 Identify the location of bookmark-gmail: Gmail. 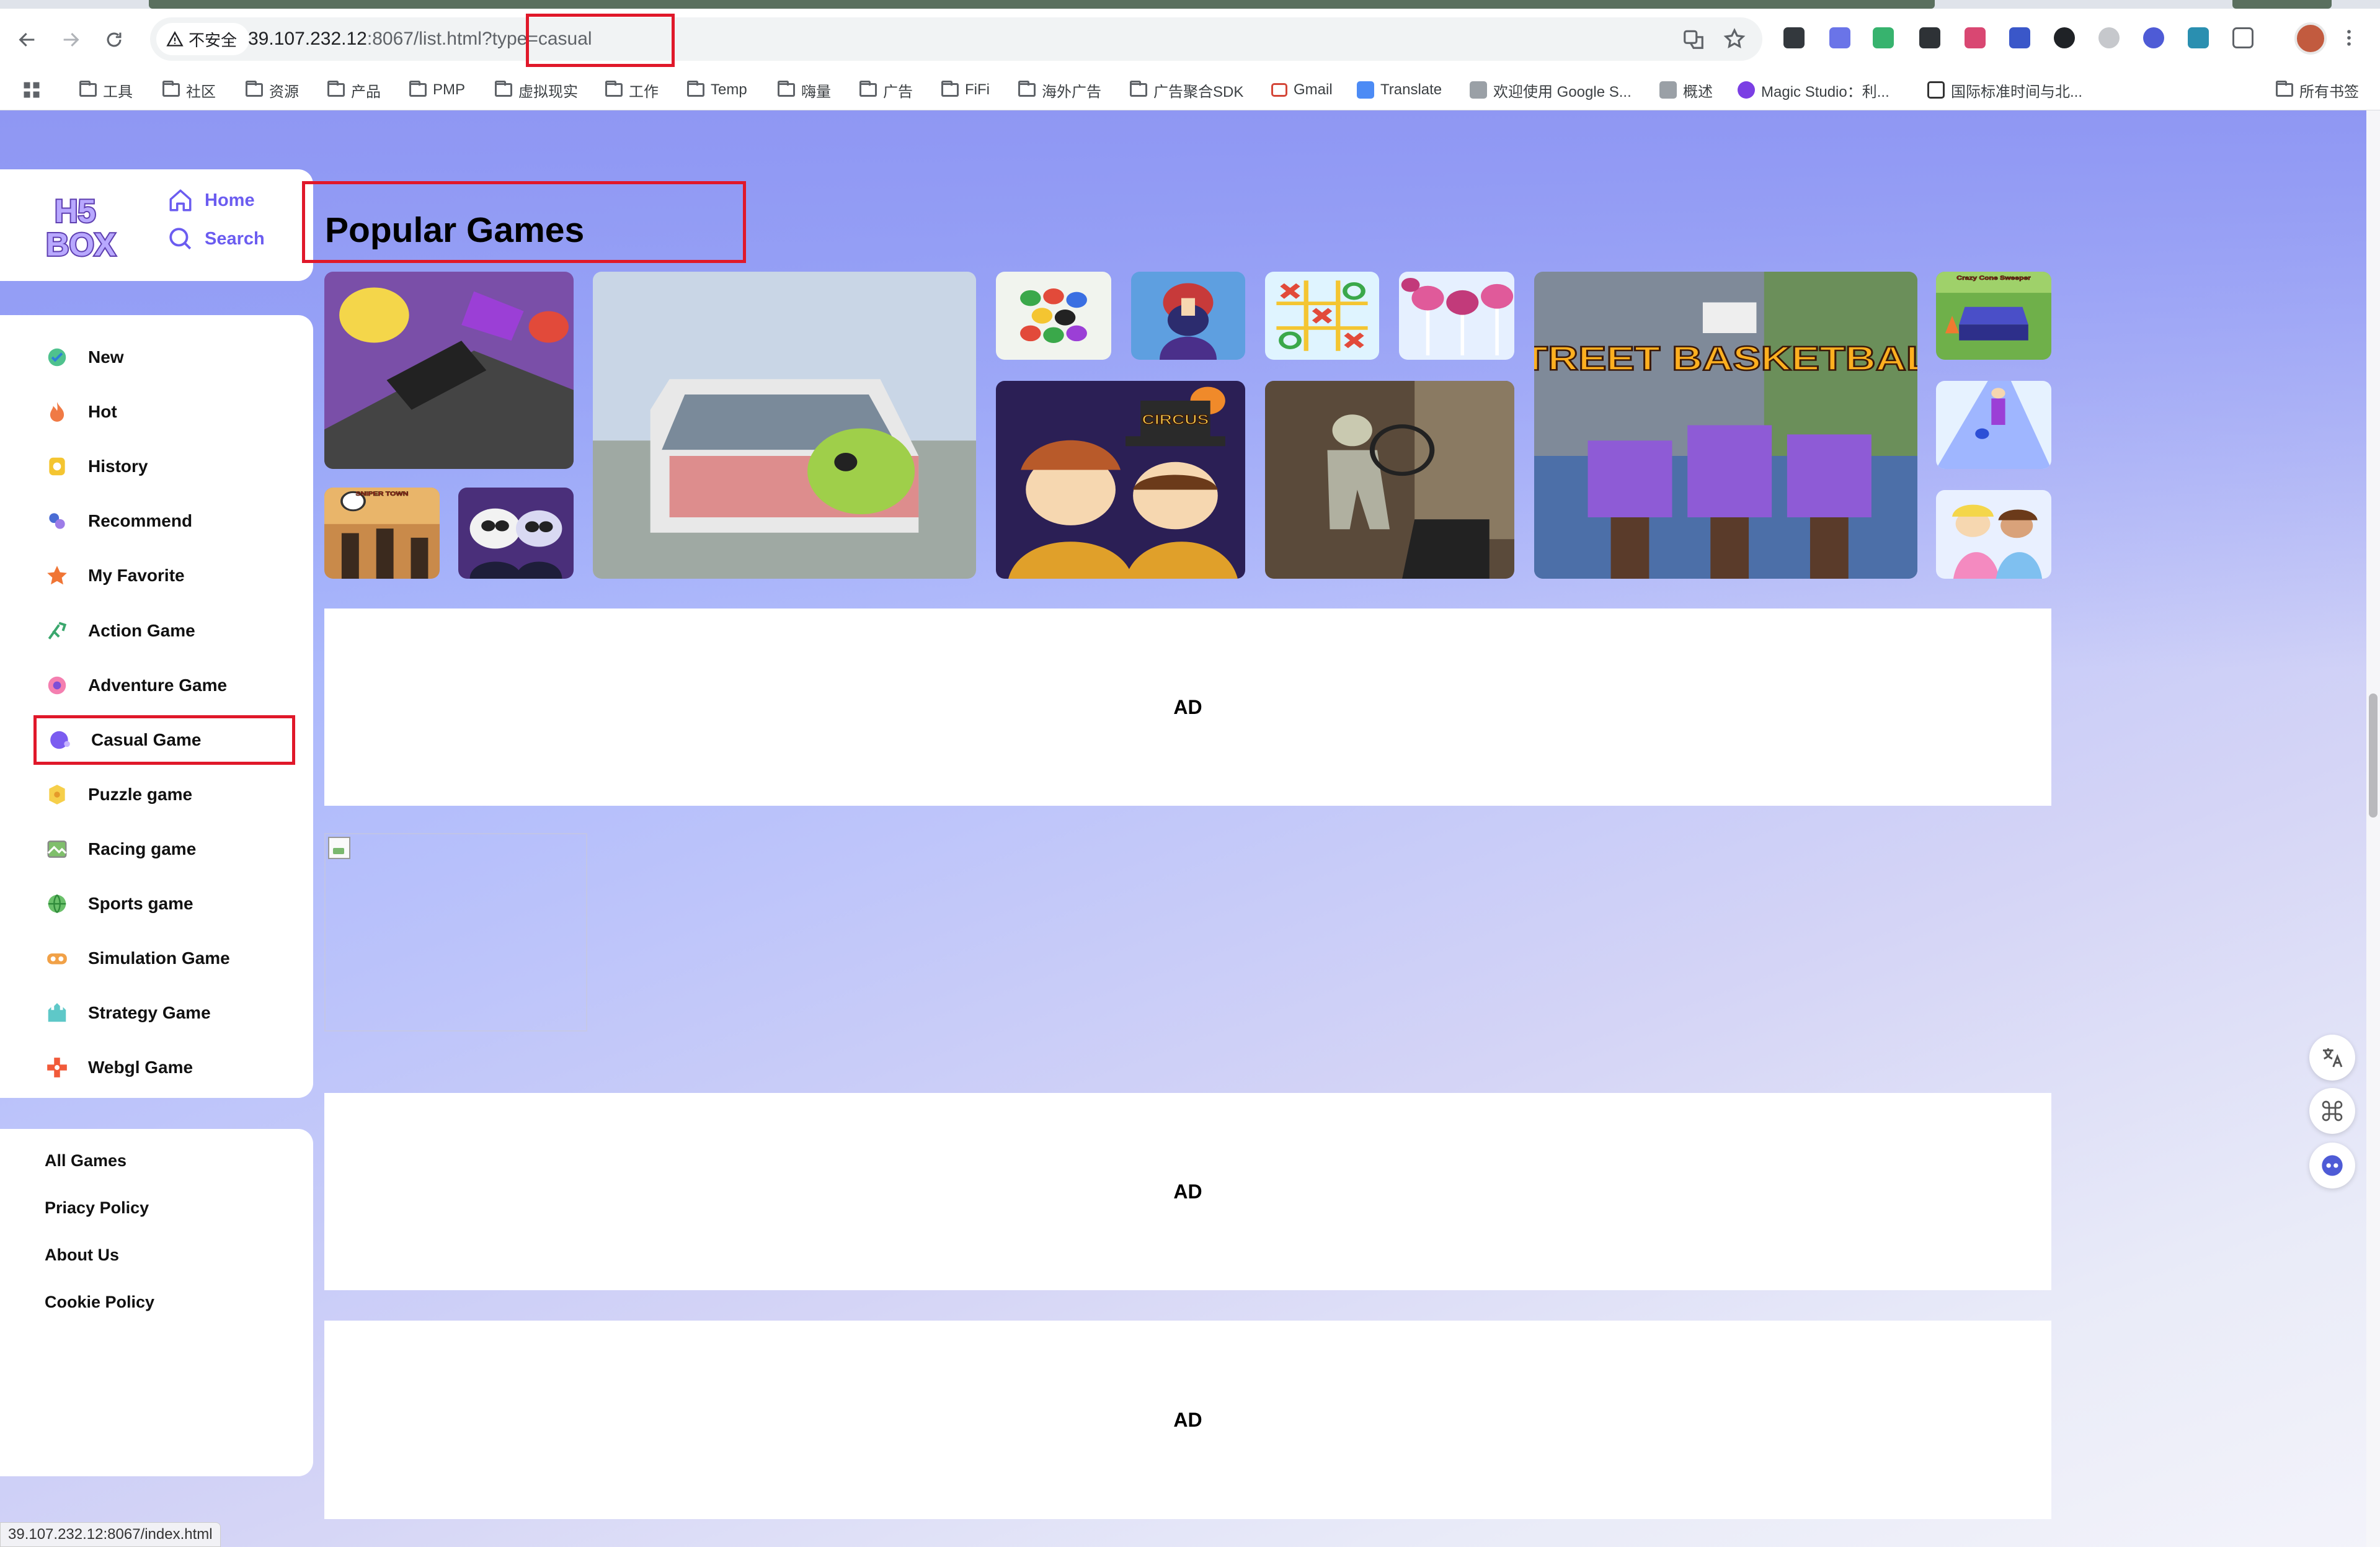
(1302, 89).